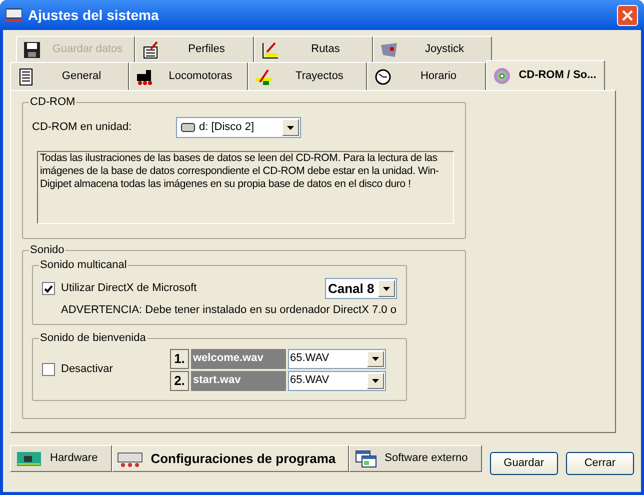 Image resolution: width=644 pixels, height=495 pixels. Describe the element at coordinates (29, 459) in the screenshot. I see `circuit-board-icon` at that location.